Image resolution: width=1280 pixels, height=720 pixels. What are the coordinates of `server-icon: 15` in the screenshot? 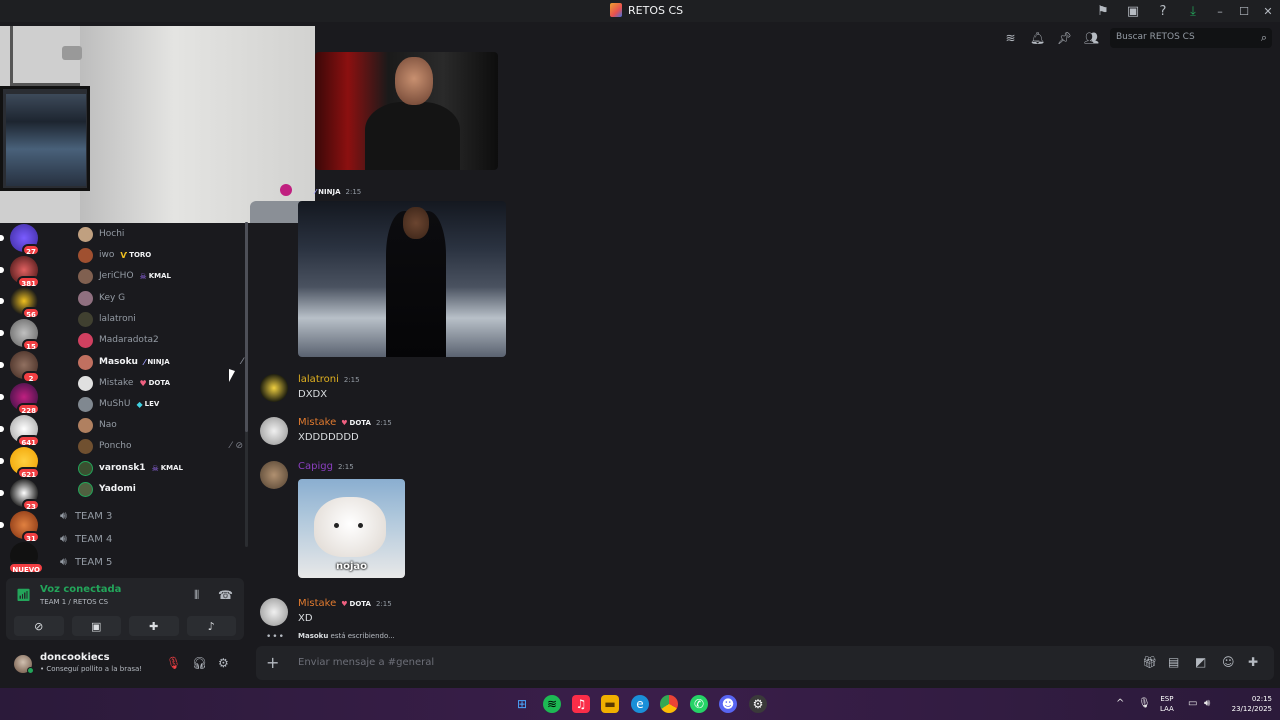 It's located at (20, 335).